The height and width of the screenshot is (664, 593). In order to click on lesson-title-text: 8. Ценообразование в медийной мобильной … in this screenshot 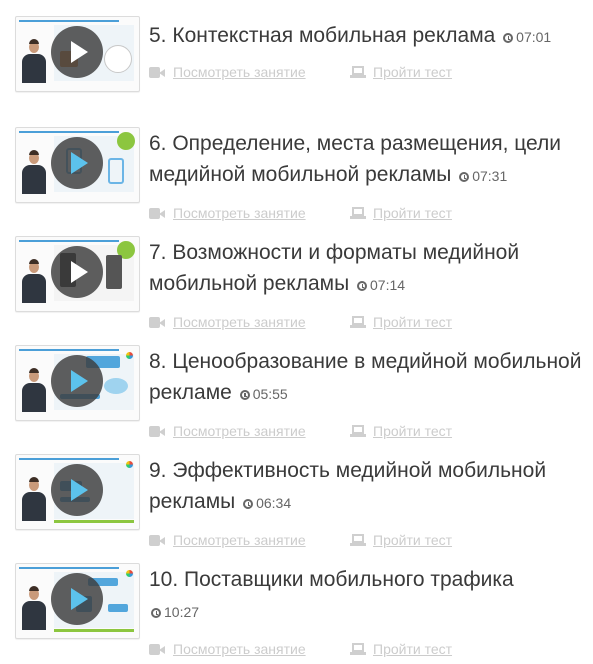, I will do `click(365, 377)`.